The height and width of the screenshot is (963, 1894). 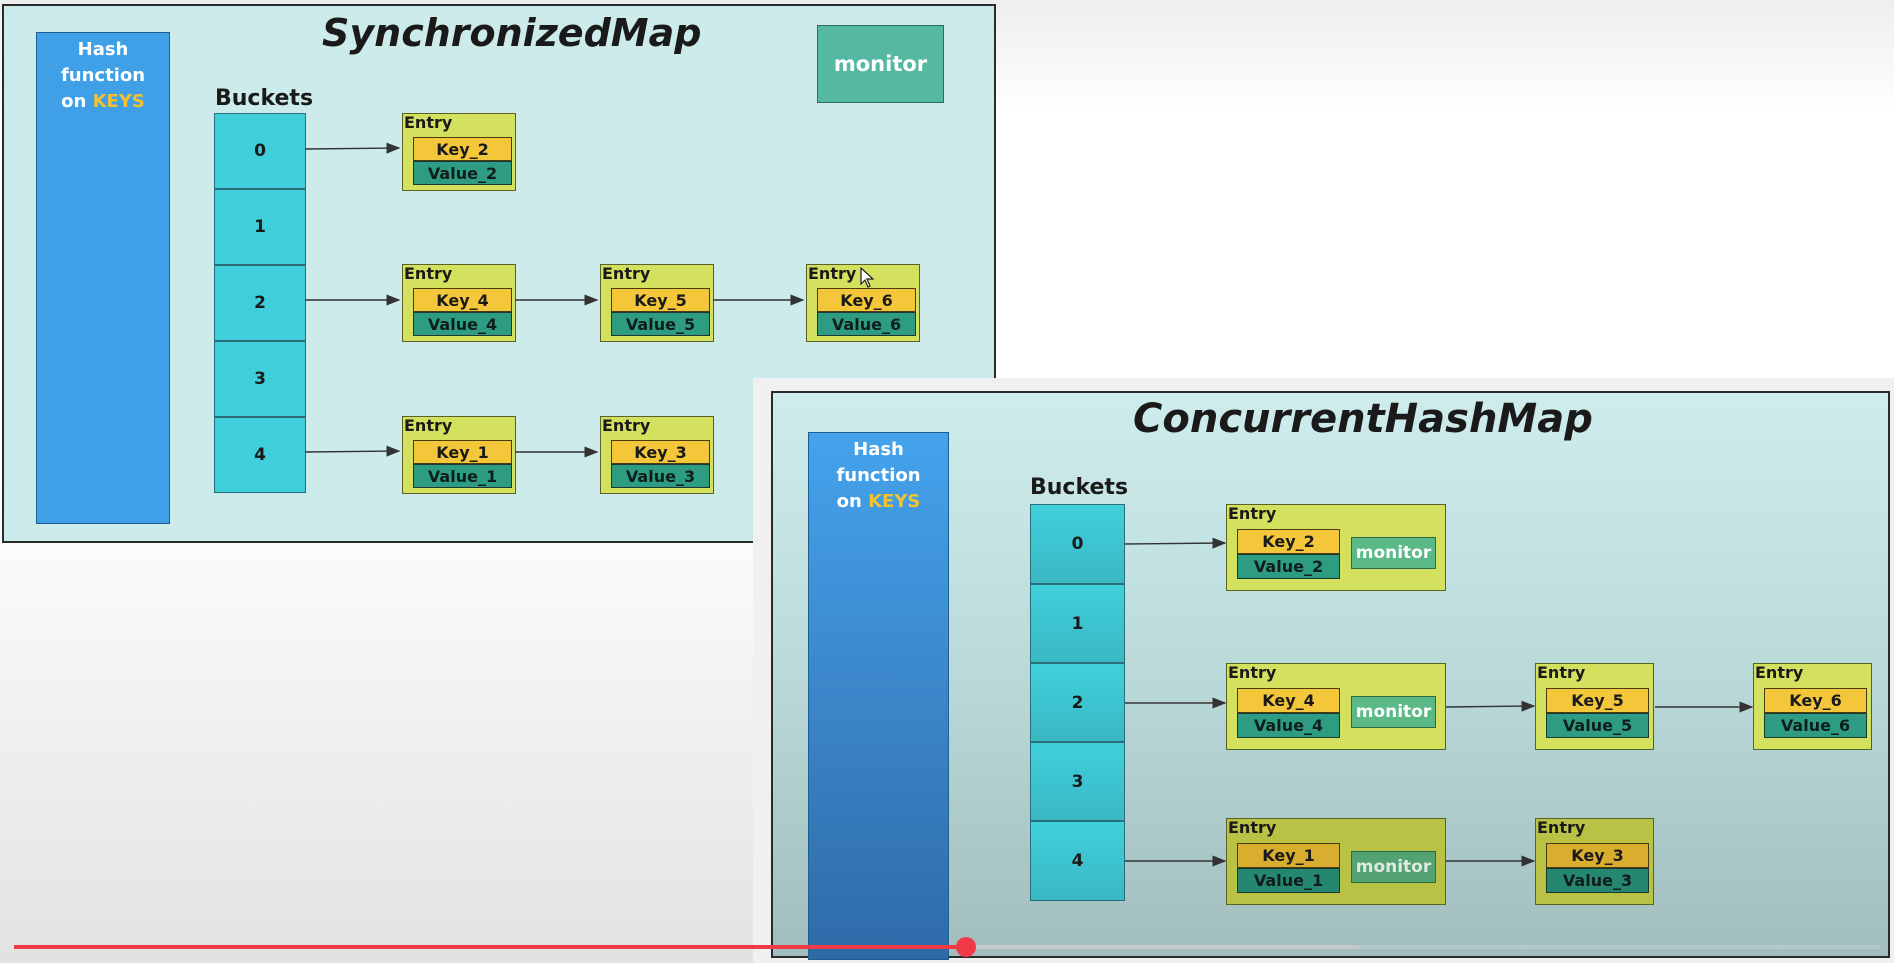 I want to click on entry-key-2: Entry Key_2 Value_2, so click(x=459, y=152).